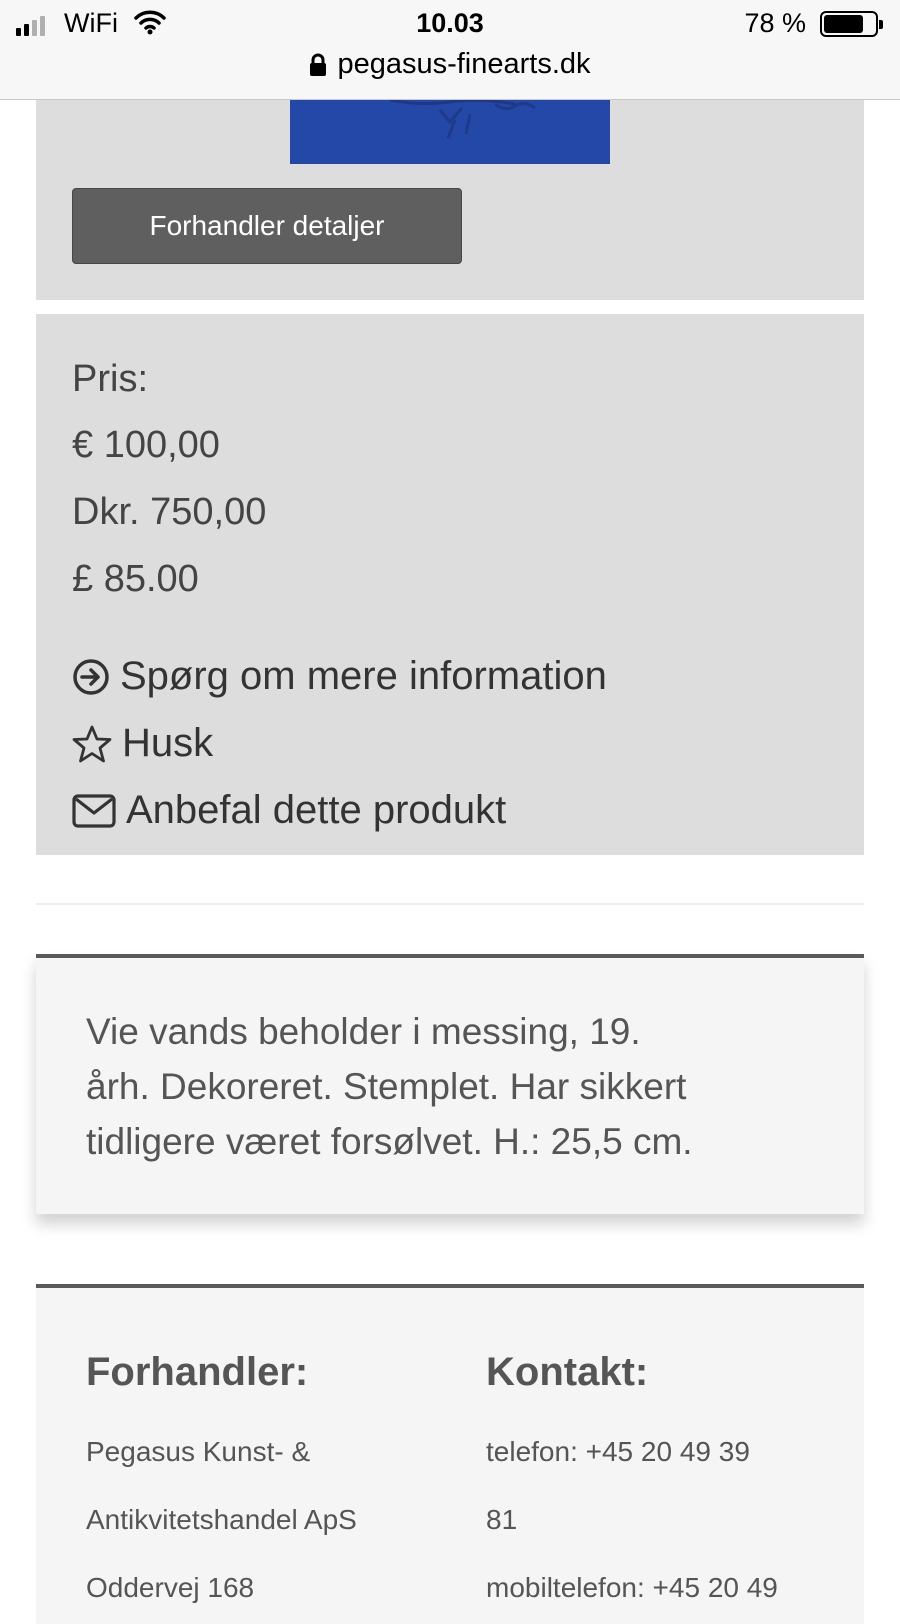 Image resolution: width=900 pixels, height=1624 pixels. I want to click on contact-heading: Kontakt:, so click(567, 1372).